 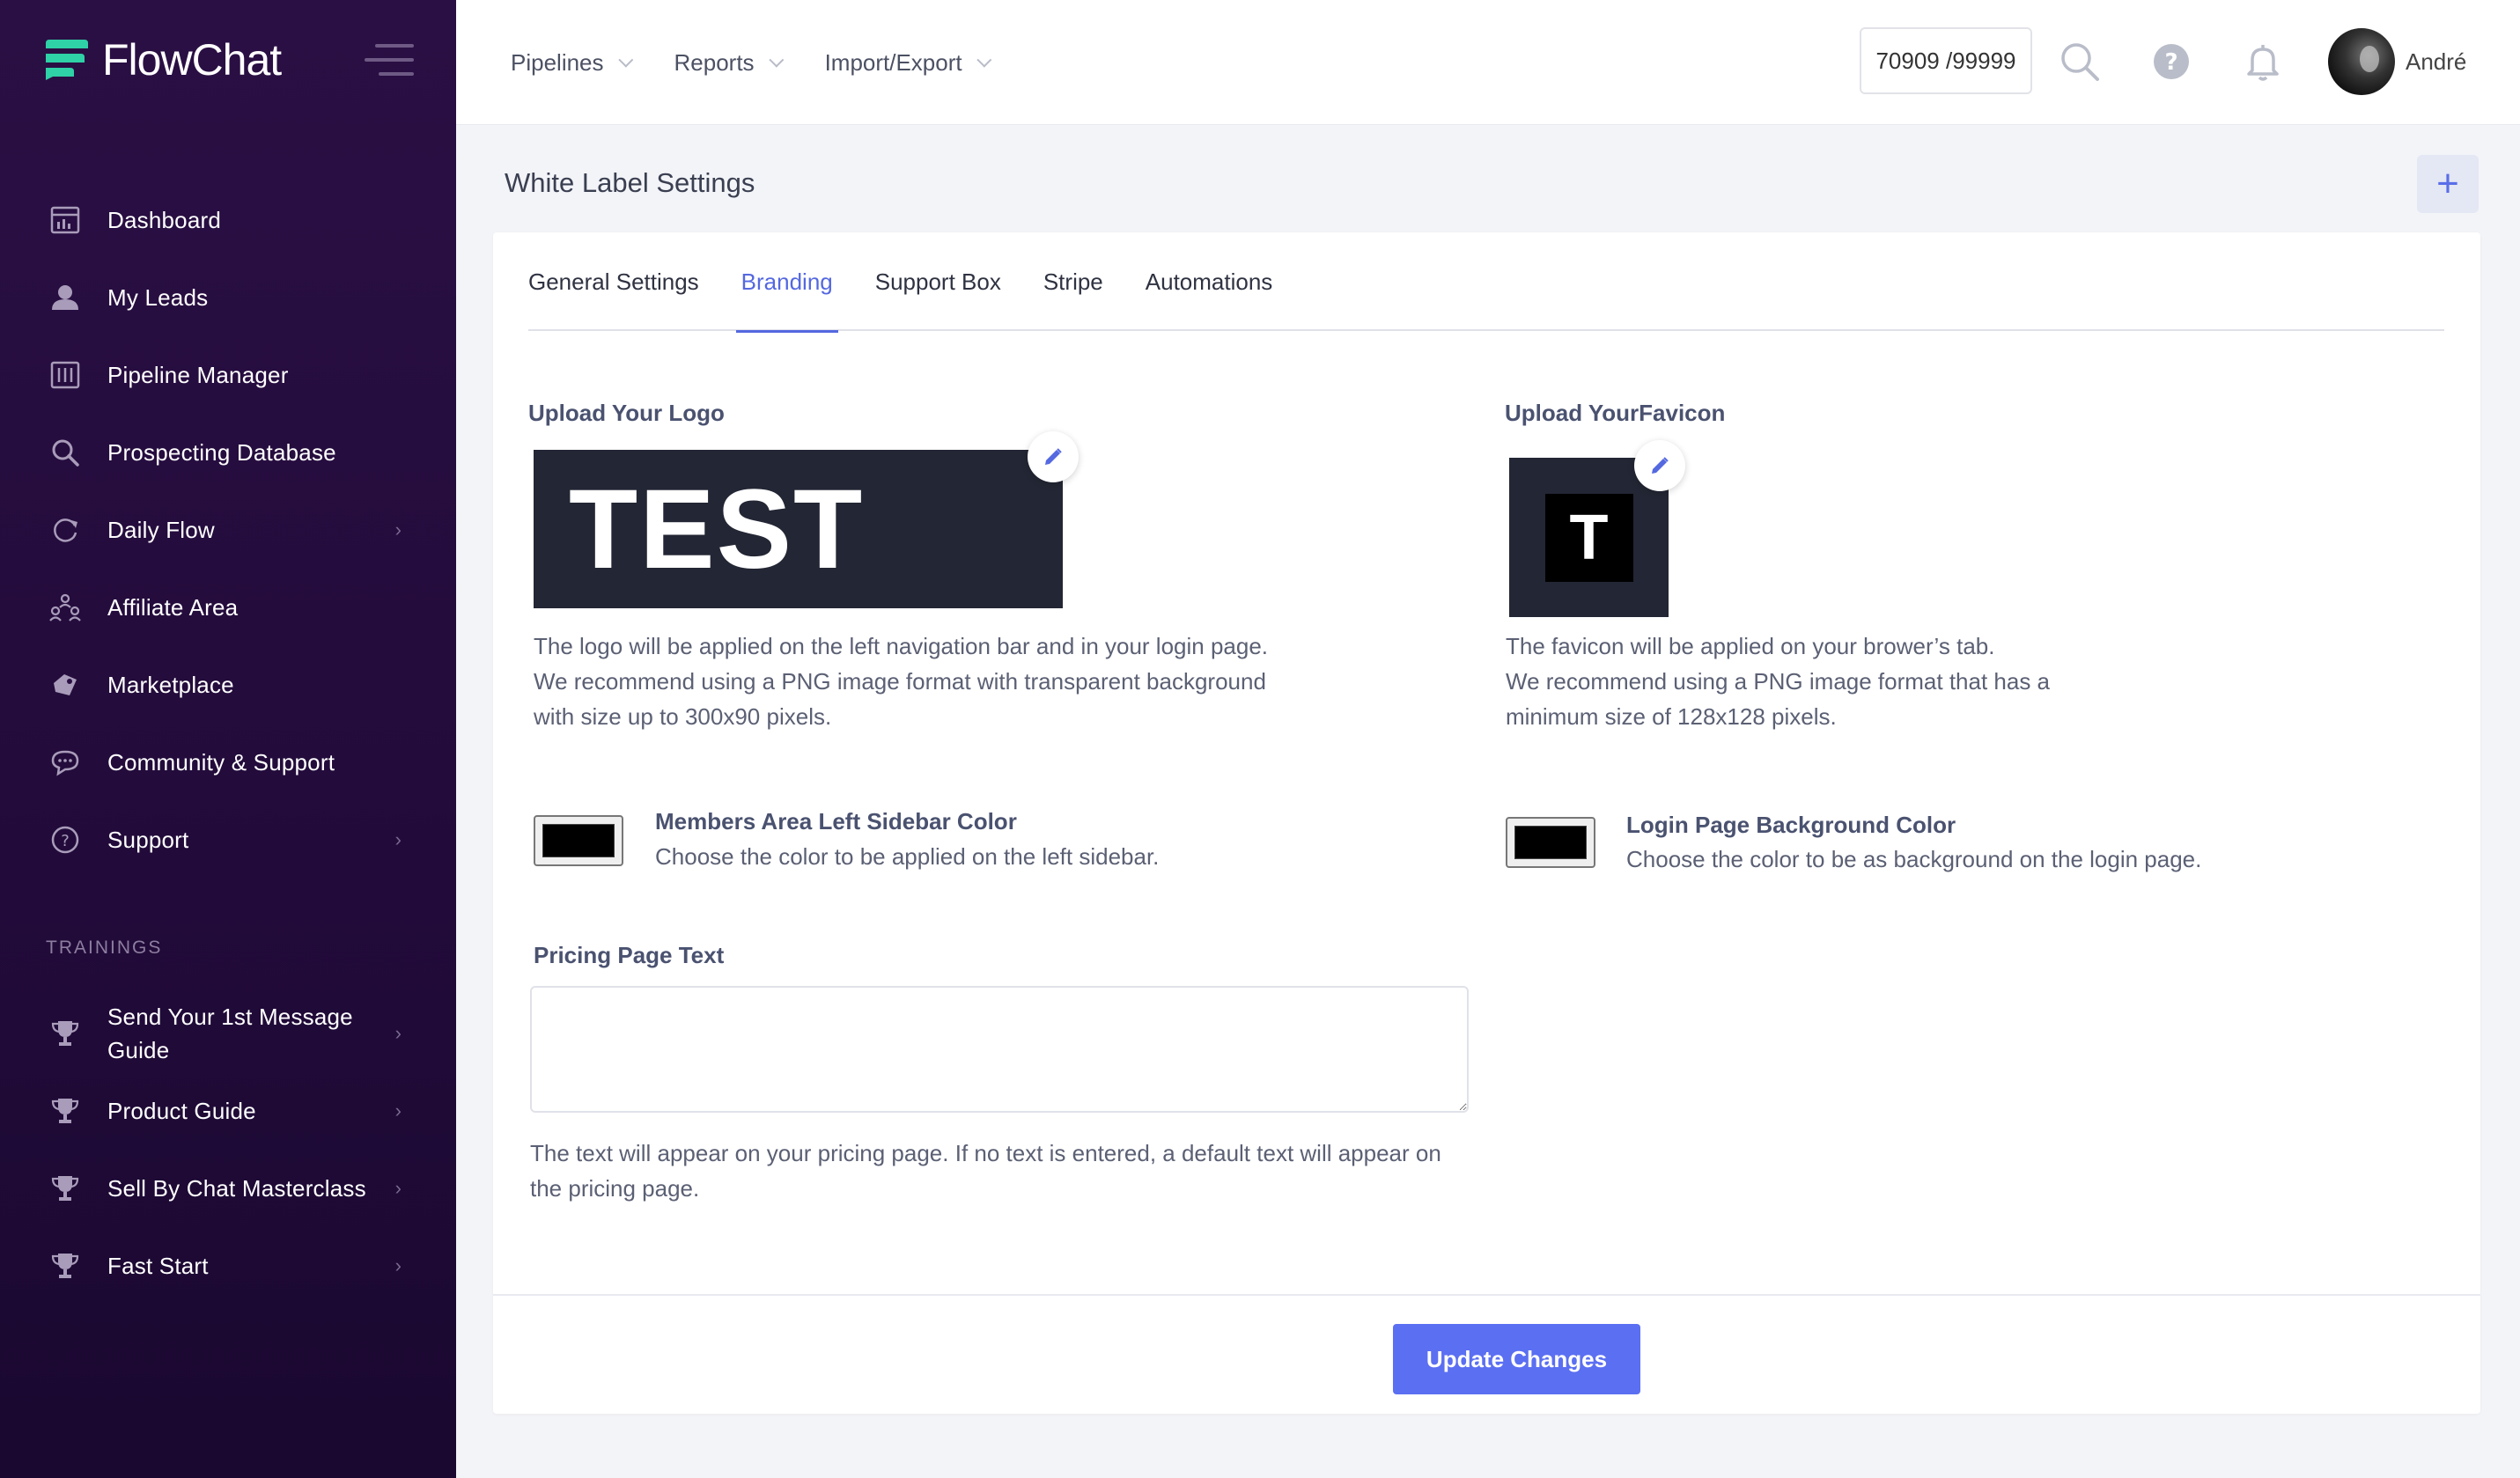 I want to click on sidebar-item-label: Community & Support, so click(x=221, y=762).